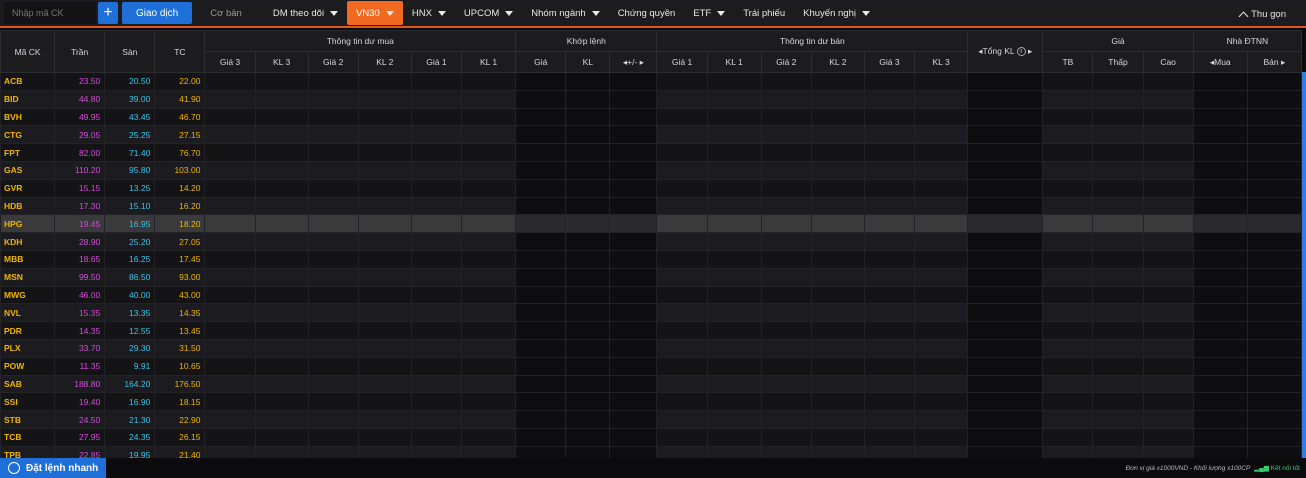 This screenshot has width=1306, height=478. What do you see at coordinates (230, 62) in the screenshot?
I see `col-buy-0: Giá 3` at bounding box center [230, 62].